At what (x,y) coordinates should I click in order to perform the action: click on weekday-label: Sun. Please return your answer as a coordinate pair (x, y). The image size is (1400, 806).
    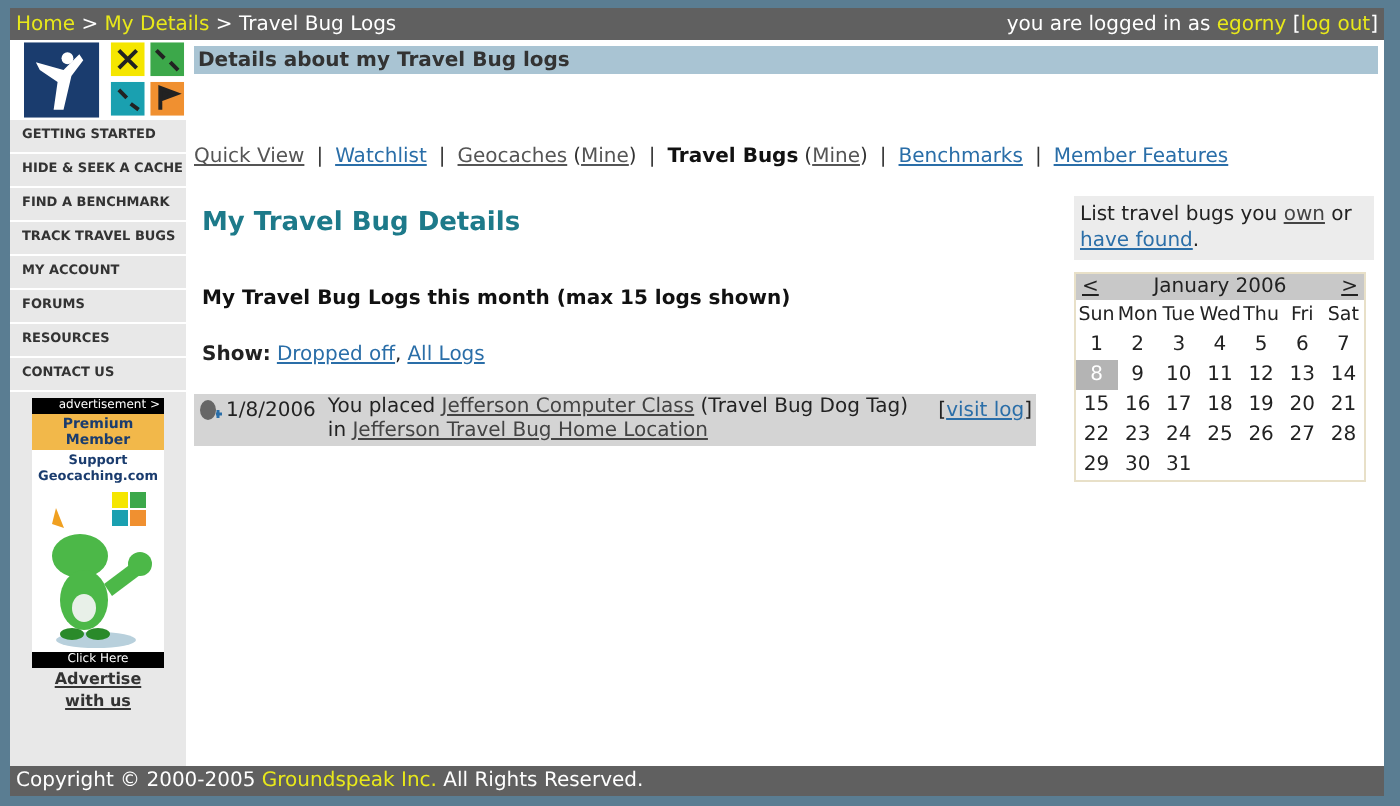
    Looking at the image, I should click on (1096, 316).